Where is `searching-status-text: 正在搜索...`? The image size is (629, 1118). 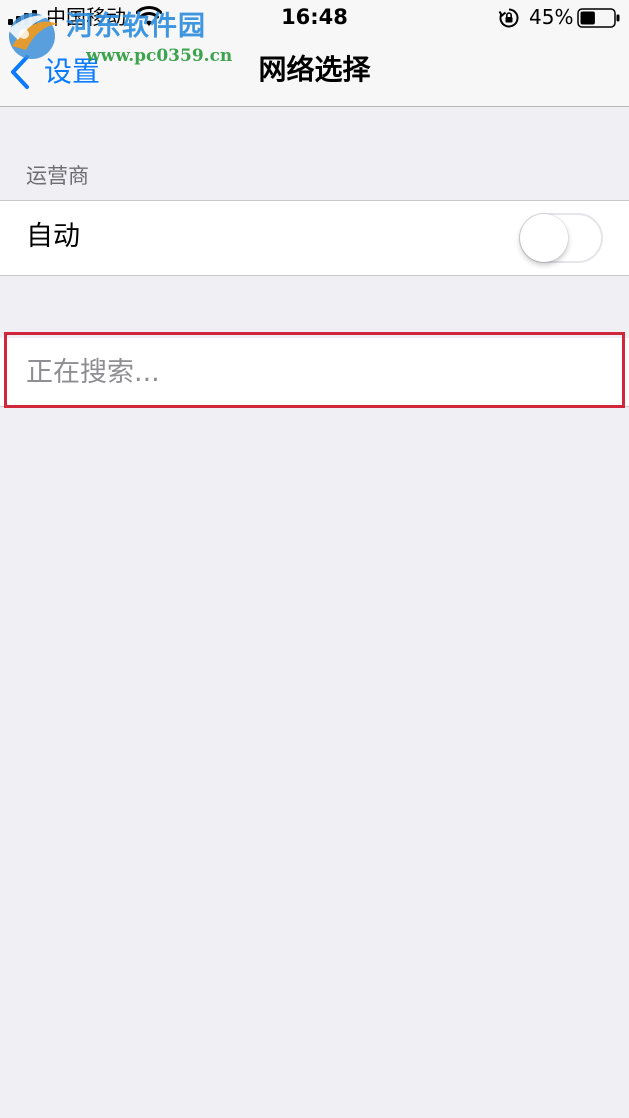 searching-status-text: 正在搜索... is located at coordinates (93, 372).